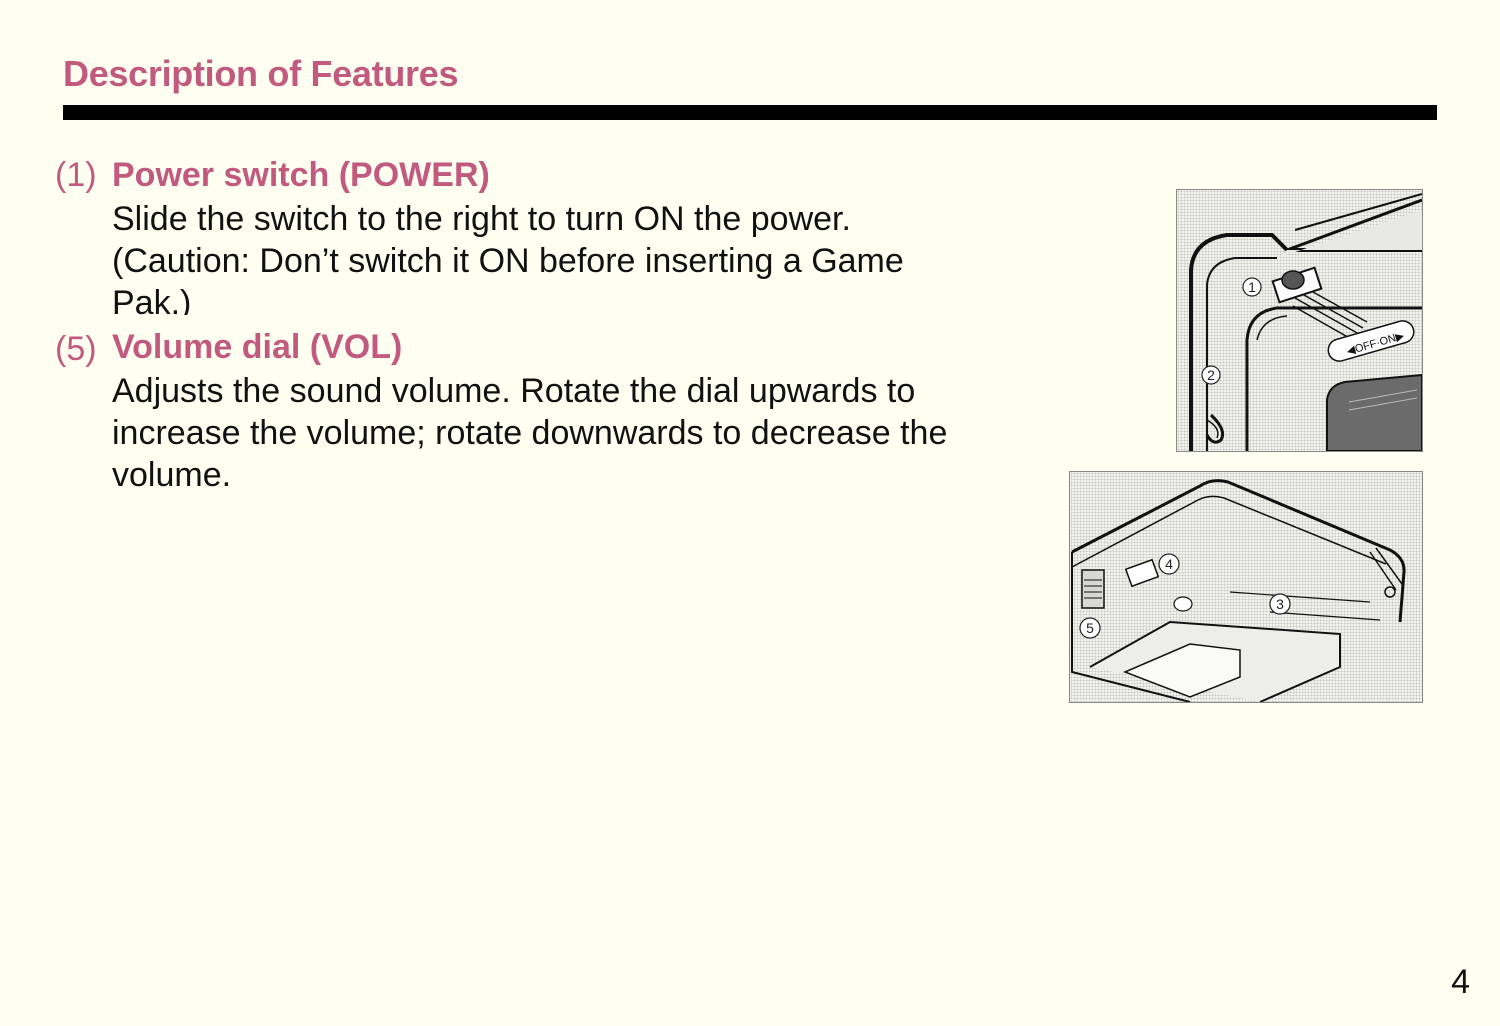  What do you see at coordinates (1238, 591) in the screenshot?
I see `console-bottom-drawing: 4 3 5` at bounding box center [1238, 591].